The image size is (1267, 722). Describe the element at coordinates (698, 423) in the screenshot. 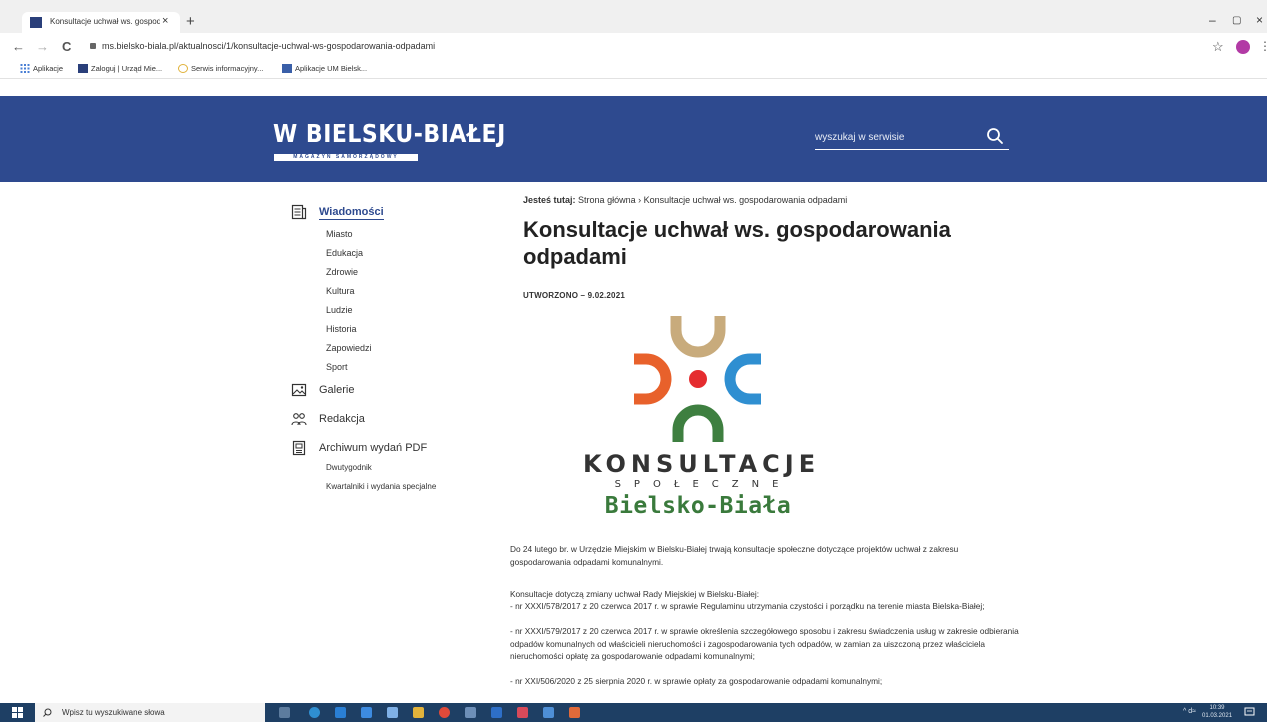

I see `logo-bottom-arc` at that location.